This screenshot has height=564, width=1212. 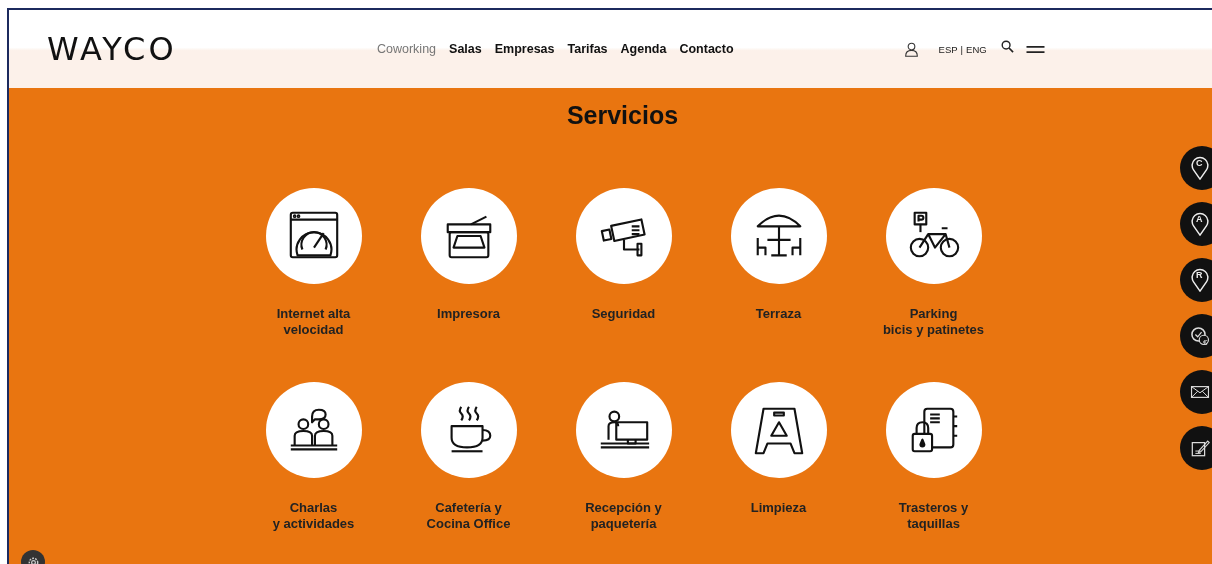 What do you see at coordinates (948, 49) in the screenshot?
I see `language-link: ESP` at bounding box center [948, 49].